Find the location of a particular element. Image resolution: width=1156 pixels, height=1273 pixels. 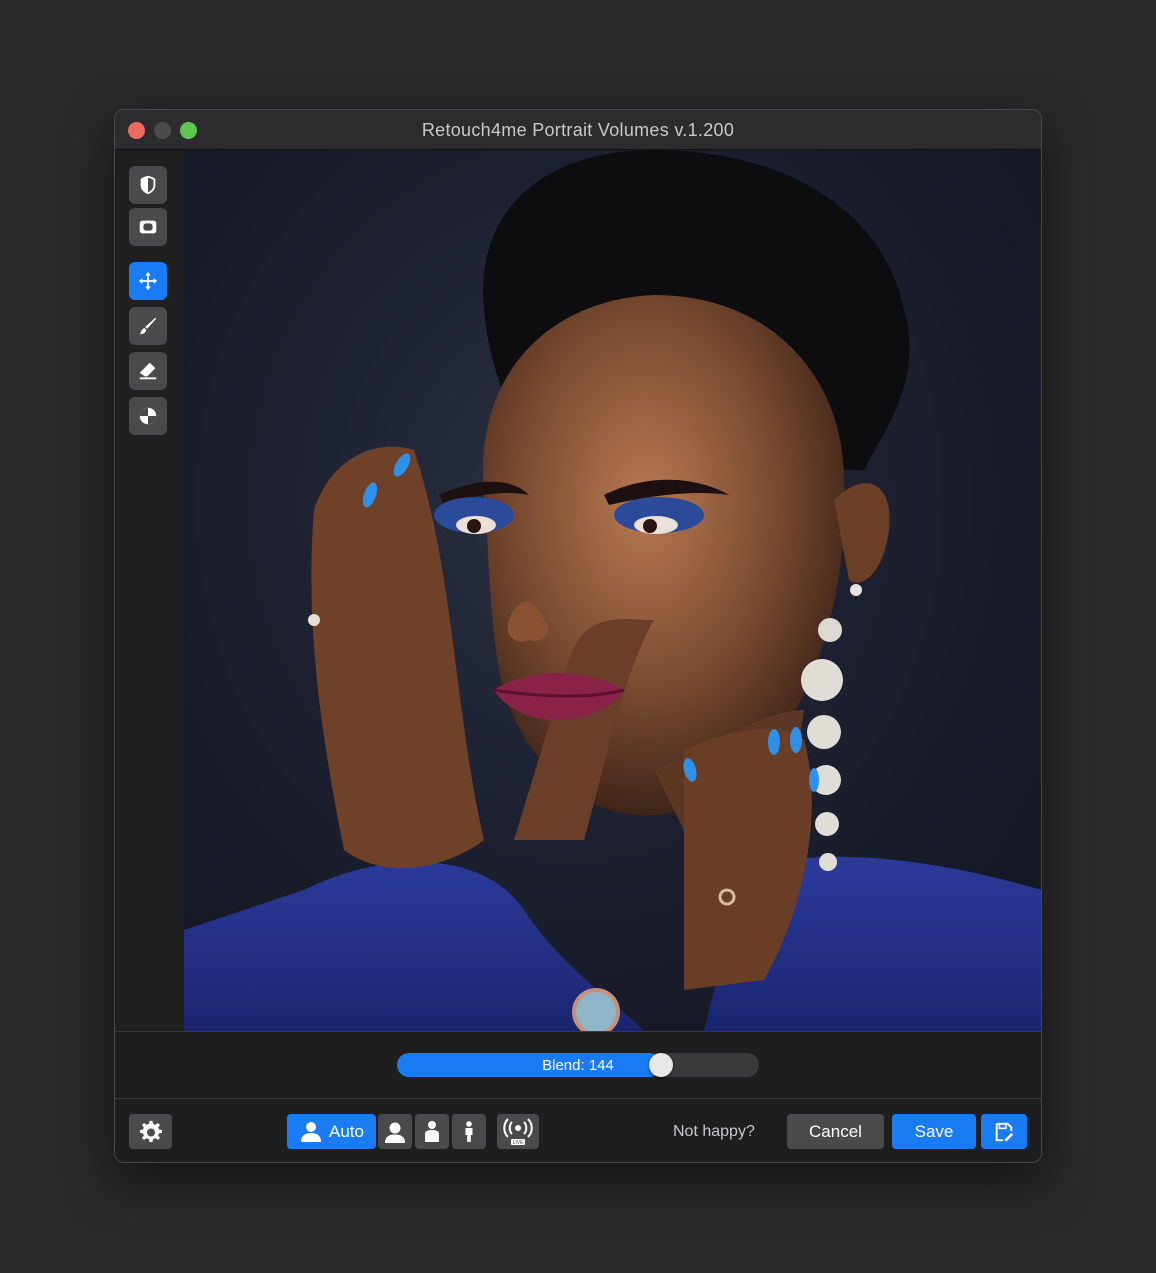

save-as-button is located at coordinates (1004, 1131).